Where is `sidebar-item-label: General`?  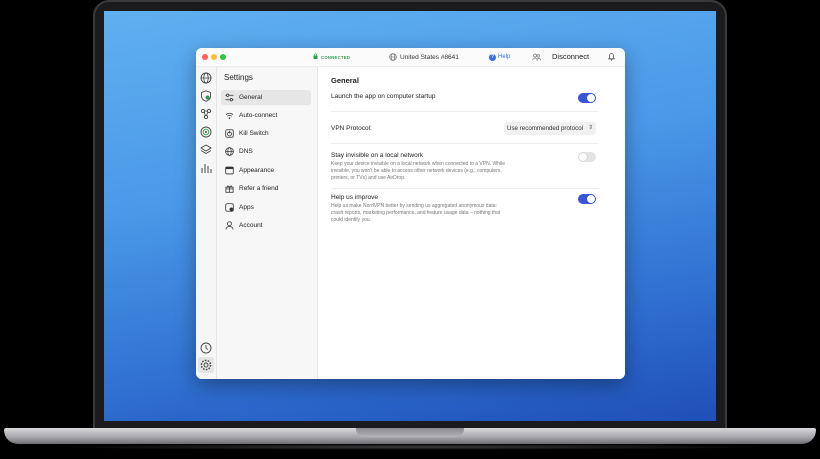
sidebar-item-label: General is located at coordinates (251, 97).